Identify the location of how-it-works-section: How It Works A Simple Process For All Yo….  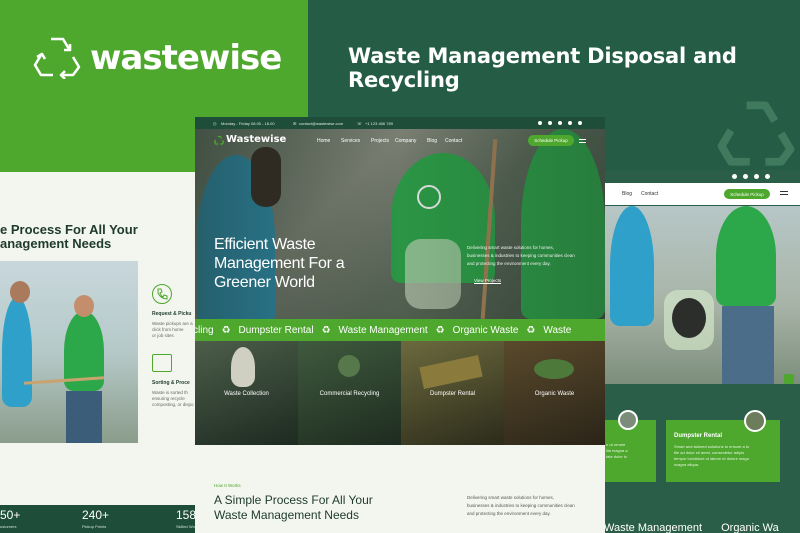
(400, 489).